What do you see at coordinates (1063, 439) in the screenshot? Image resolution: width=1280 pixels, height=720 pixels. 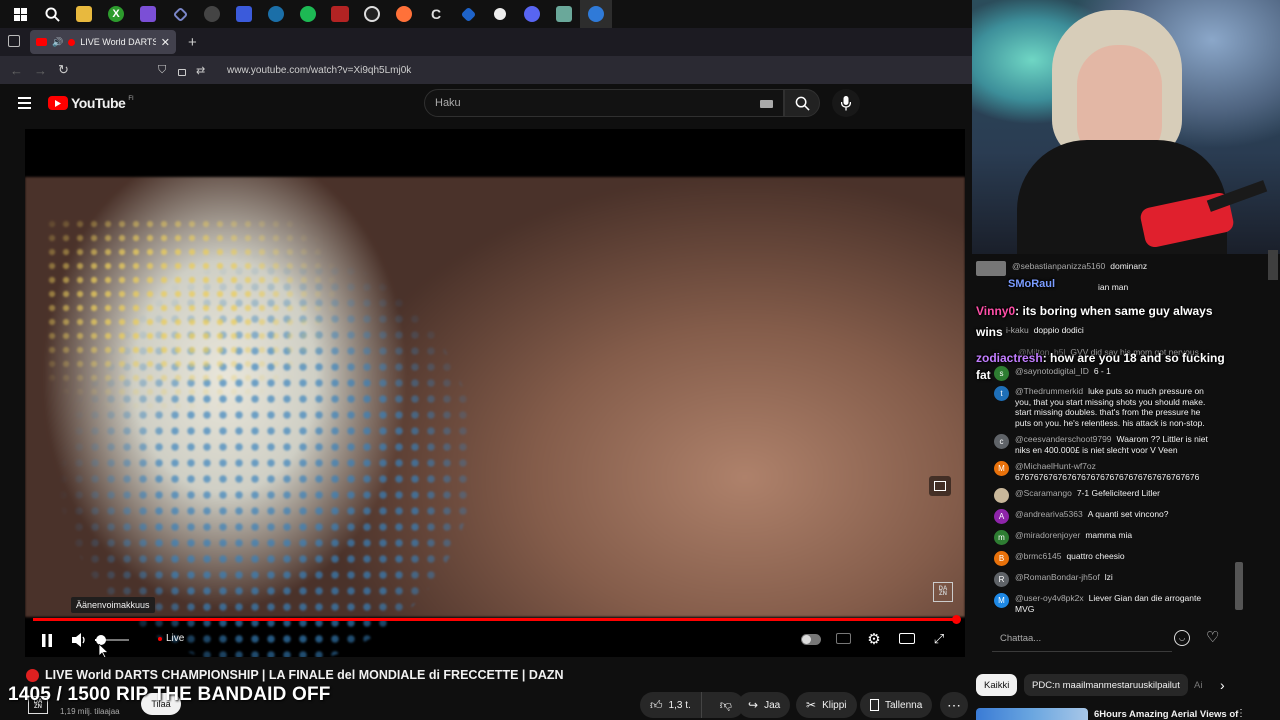 I see `chat-author: @ceesvanderschoot9799` at bounding box center [1063, 439].